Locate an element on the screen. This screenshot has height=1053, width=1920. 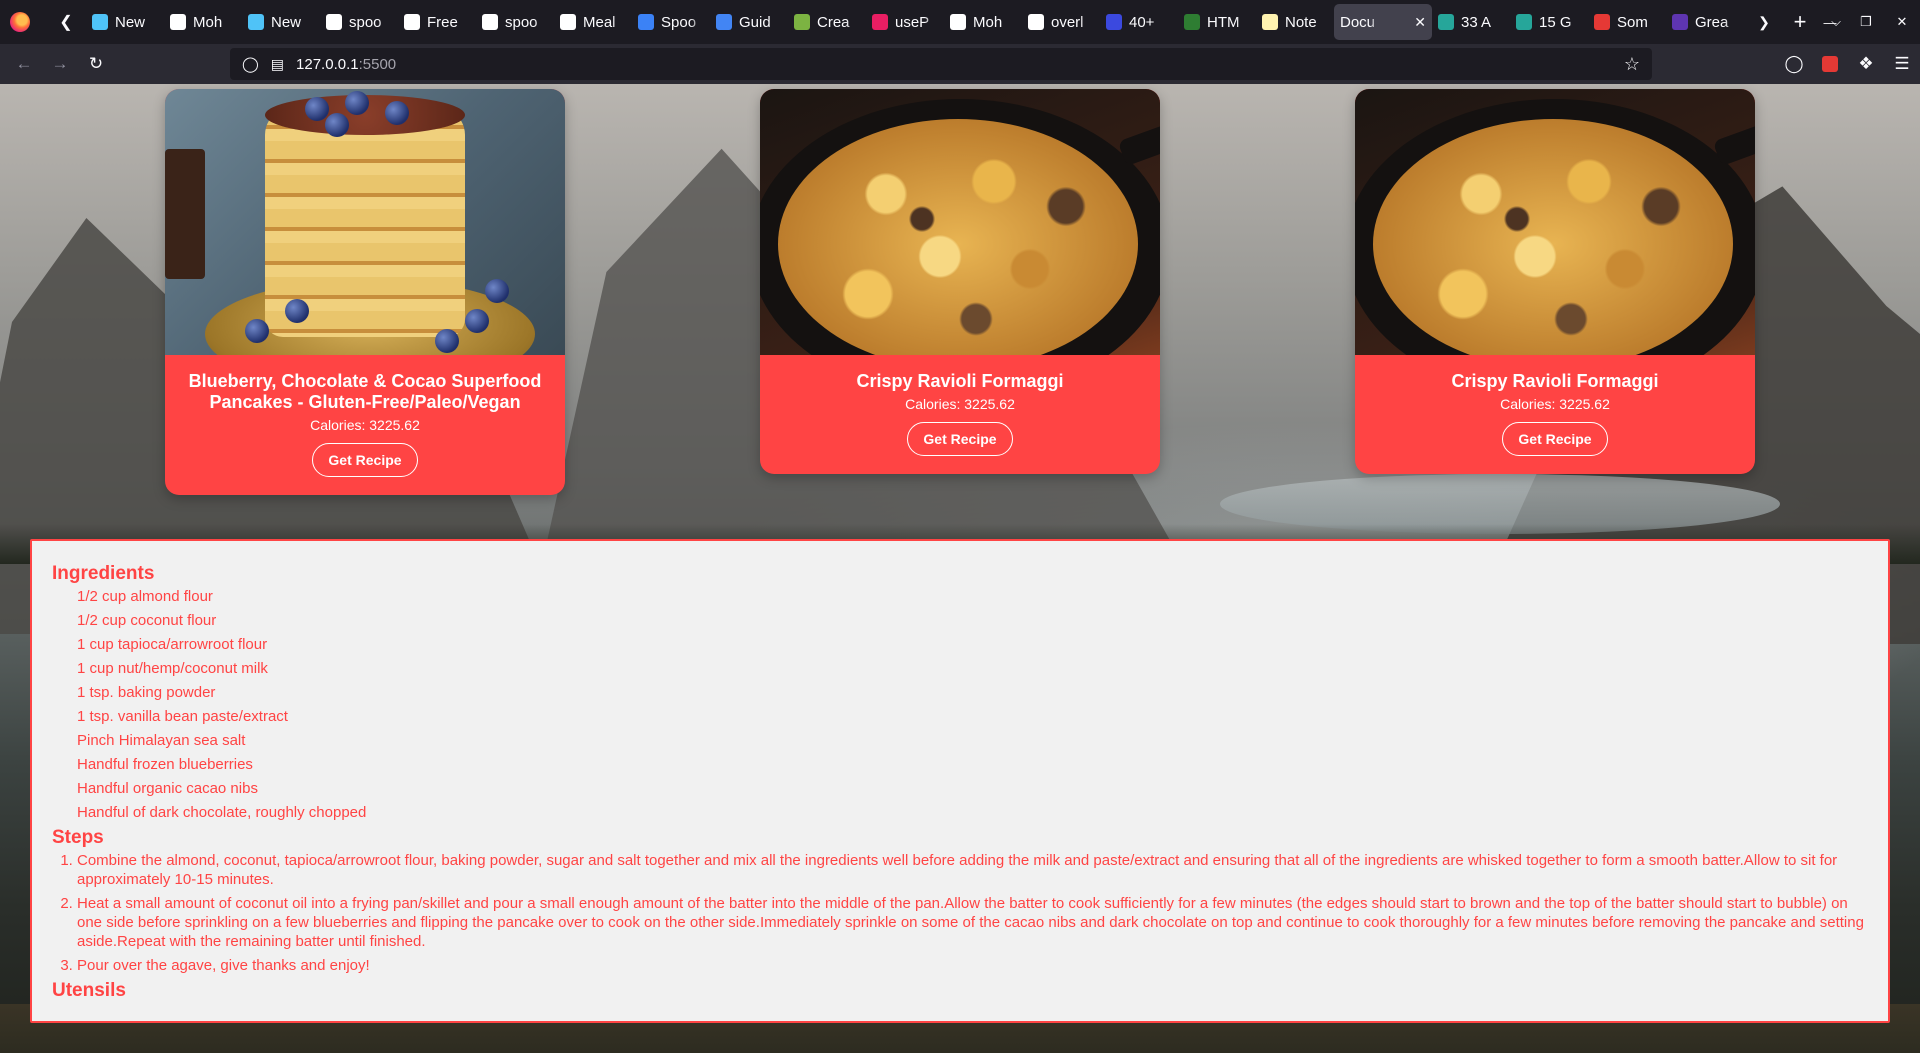
forward-arrow-icon: → is located at coordinates (60, 64).